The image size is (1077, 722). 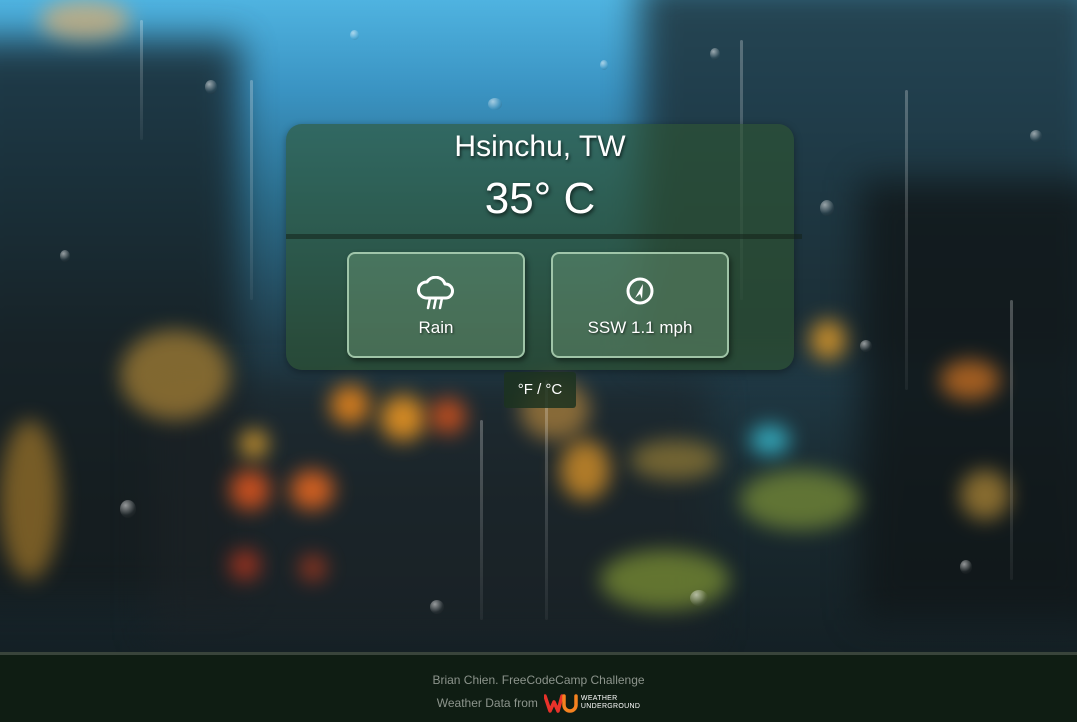 What do you see at coordinates (436, 327) in the screenshot?
I see `condition-label: Rain` at bounding box center [436, 327].